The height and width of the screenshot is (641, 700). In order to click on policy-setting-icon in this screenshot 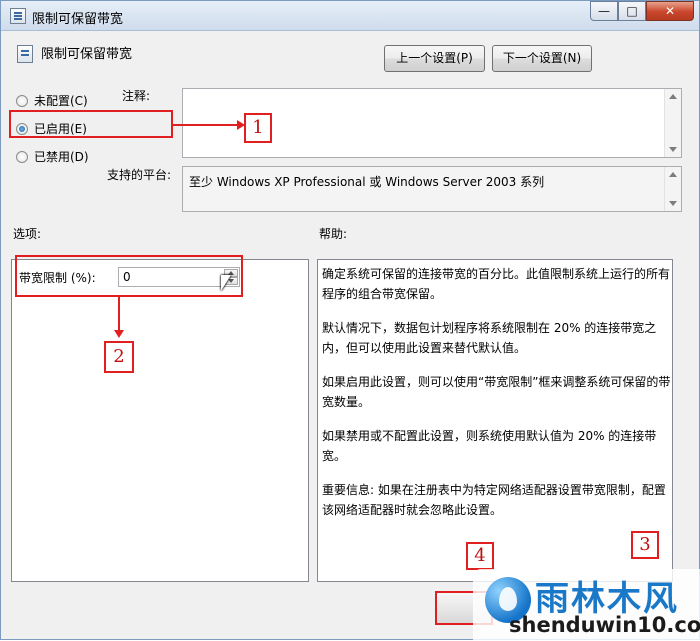, I will do `click(18, 16)`.